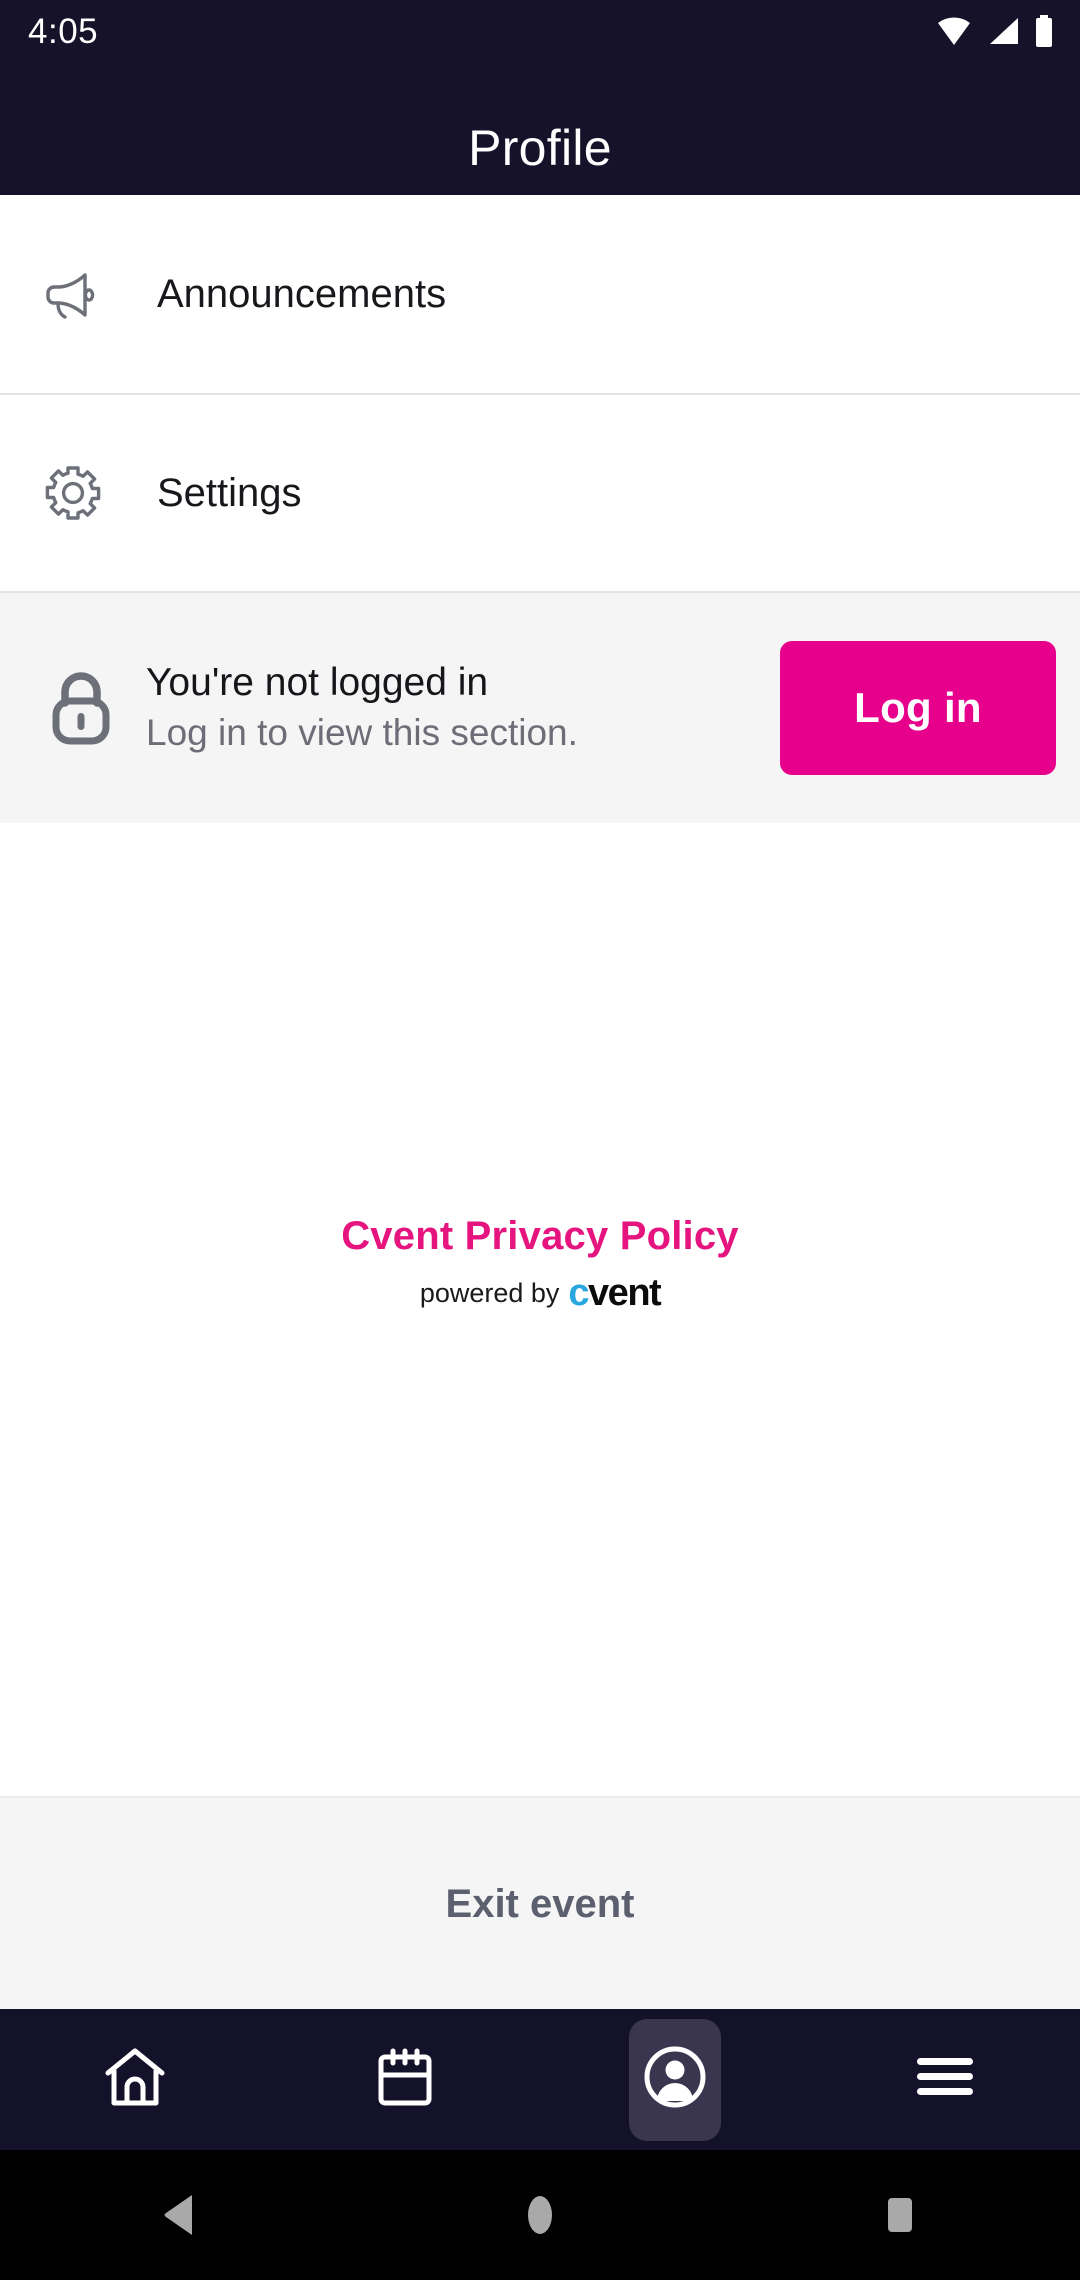 Image resolution: width=1080 pixels, height=2280 pixels. I want to click on battery-icon, so click(1044, 31).